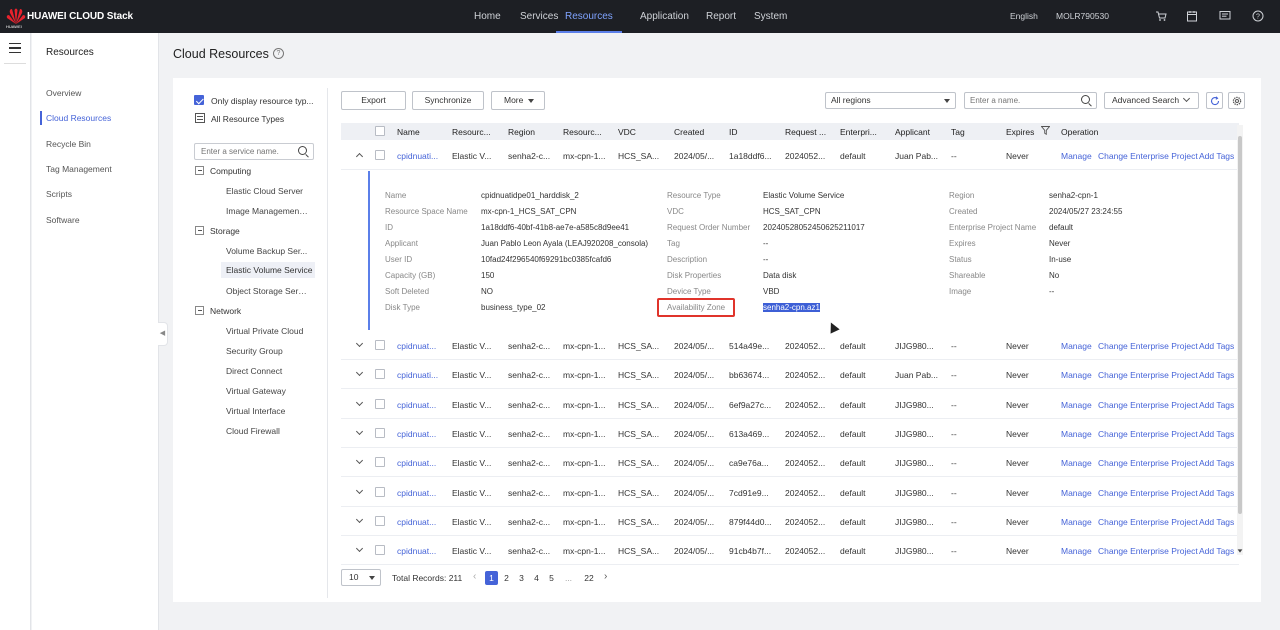  I want to click on col-applicant: Applicant, so click(912, 132).